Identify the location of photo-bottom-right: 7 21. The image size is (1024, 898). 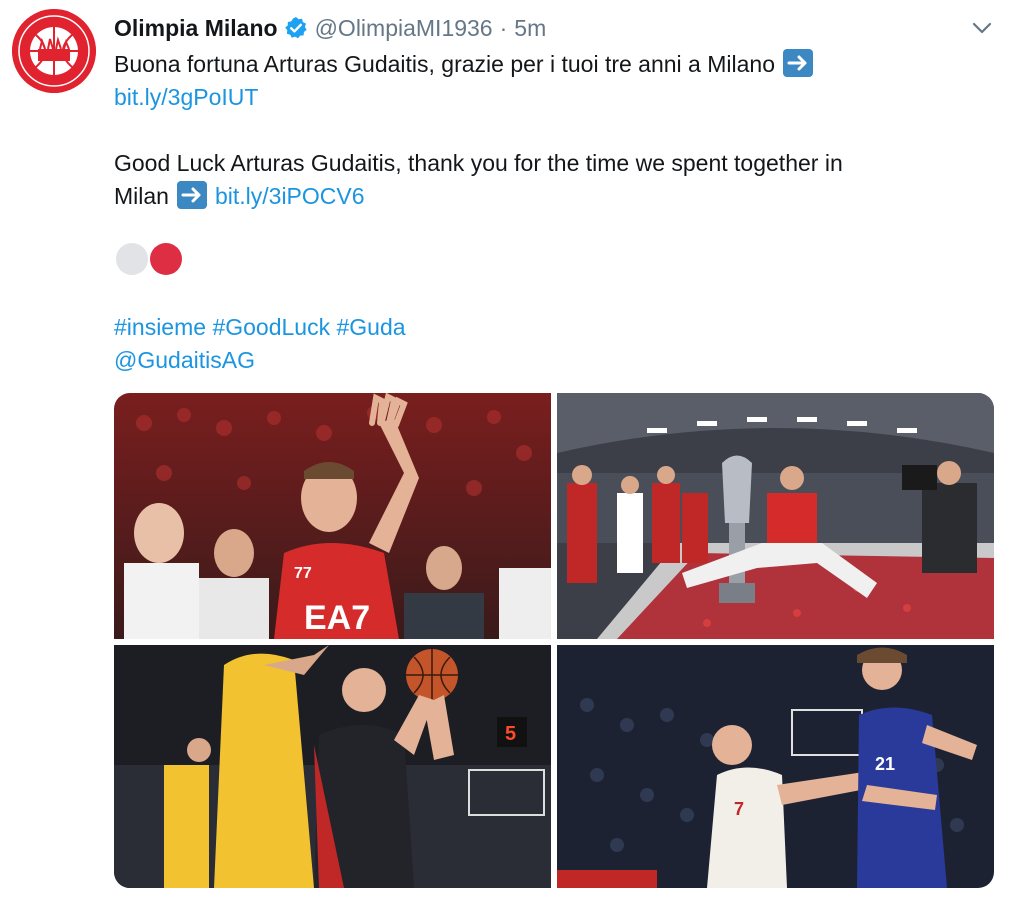
(775, 766).